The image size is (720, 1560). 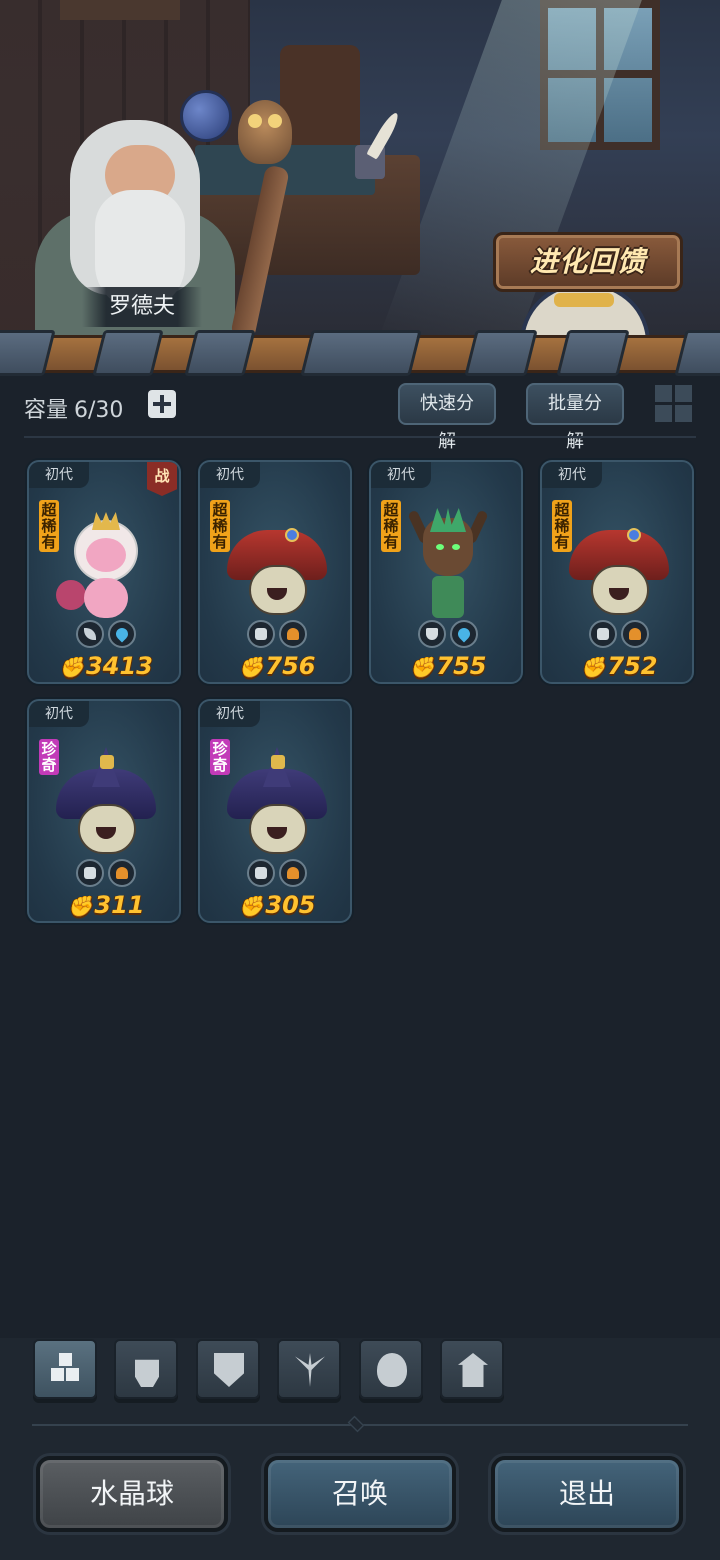 I want to click on tab-fist, so click(x=146, y=1369).